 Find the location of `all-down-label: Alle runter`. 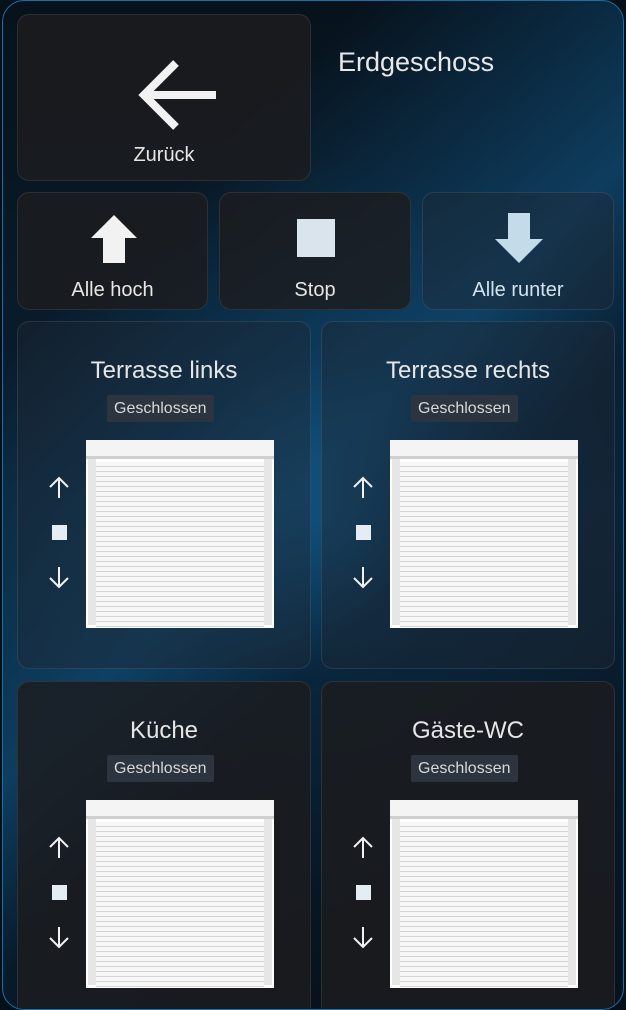

all-down-label: Alle runter is located at coordinates (518, 290).